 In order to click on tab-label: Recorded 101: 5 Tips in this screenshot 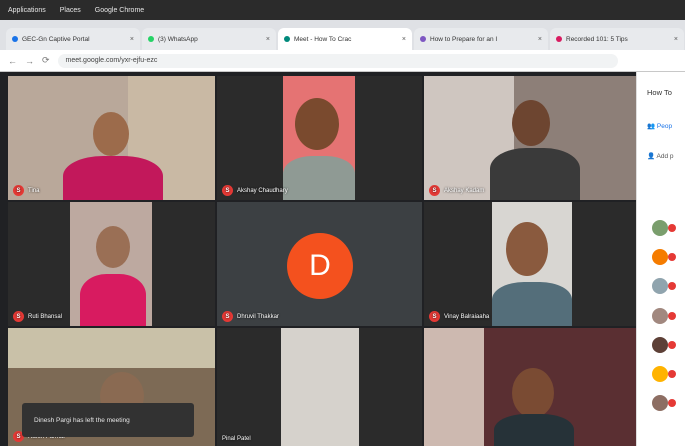, I will do `click(597, 39)`.